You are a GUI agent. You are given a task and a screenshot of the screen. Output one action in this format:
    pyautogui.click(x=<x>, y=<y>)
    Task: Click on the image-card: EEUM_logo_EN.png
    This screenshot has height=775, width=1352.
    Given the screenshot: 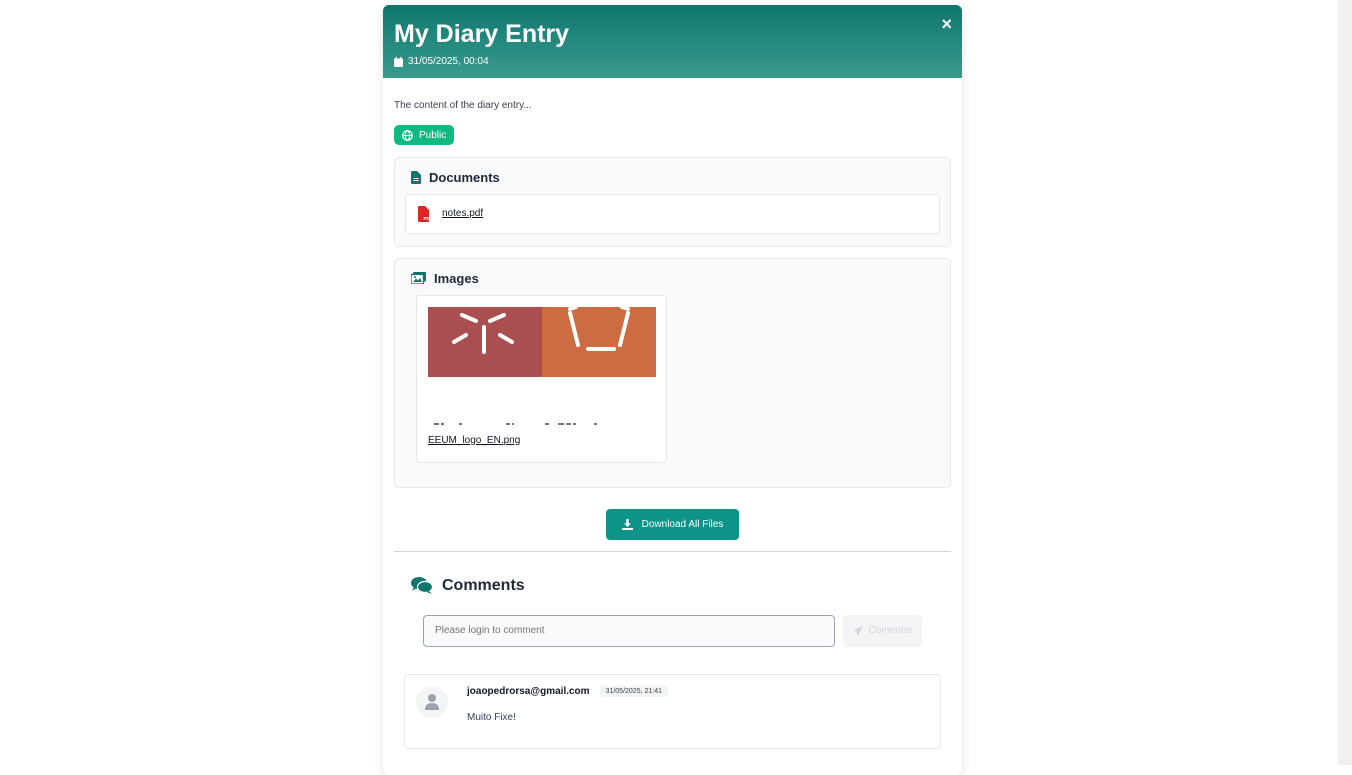 What is the action you would take?
    pyautogui.click(x=541, y=378)
    